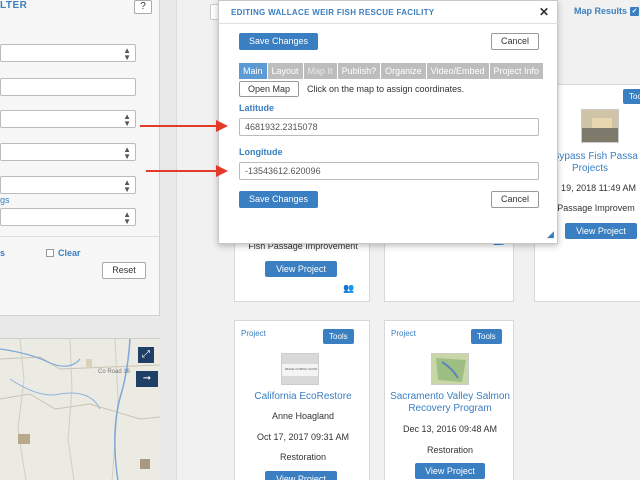 Image resolution: width=640 pixels, height=480 pixels. Describe the element at coordinates (550, 234) in the screenshot. I see `resize-handle-icon: ◢` at that location.